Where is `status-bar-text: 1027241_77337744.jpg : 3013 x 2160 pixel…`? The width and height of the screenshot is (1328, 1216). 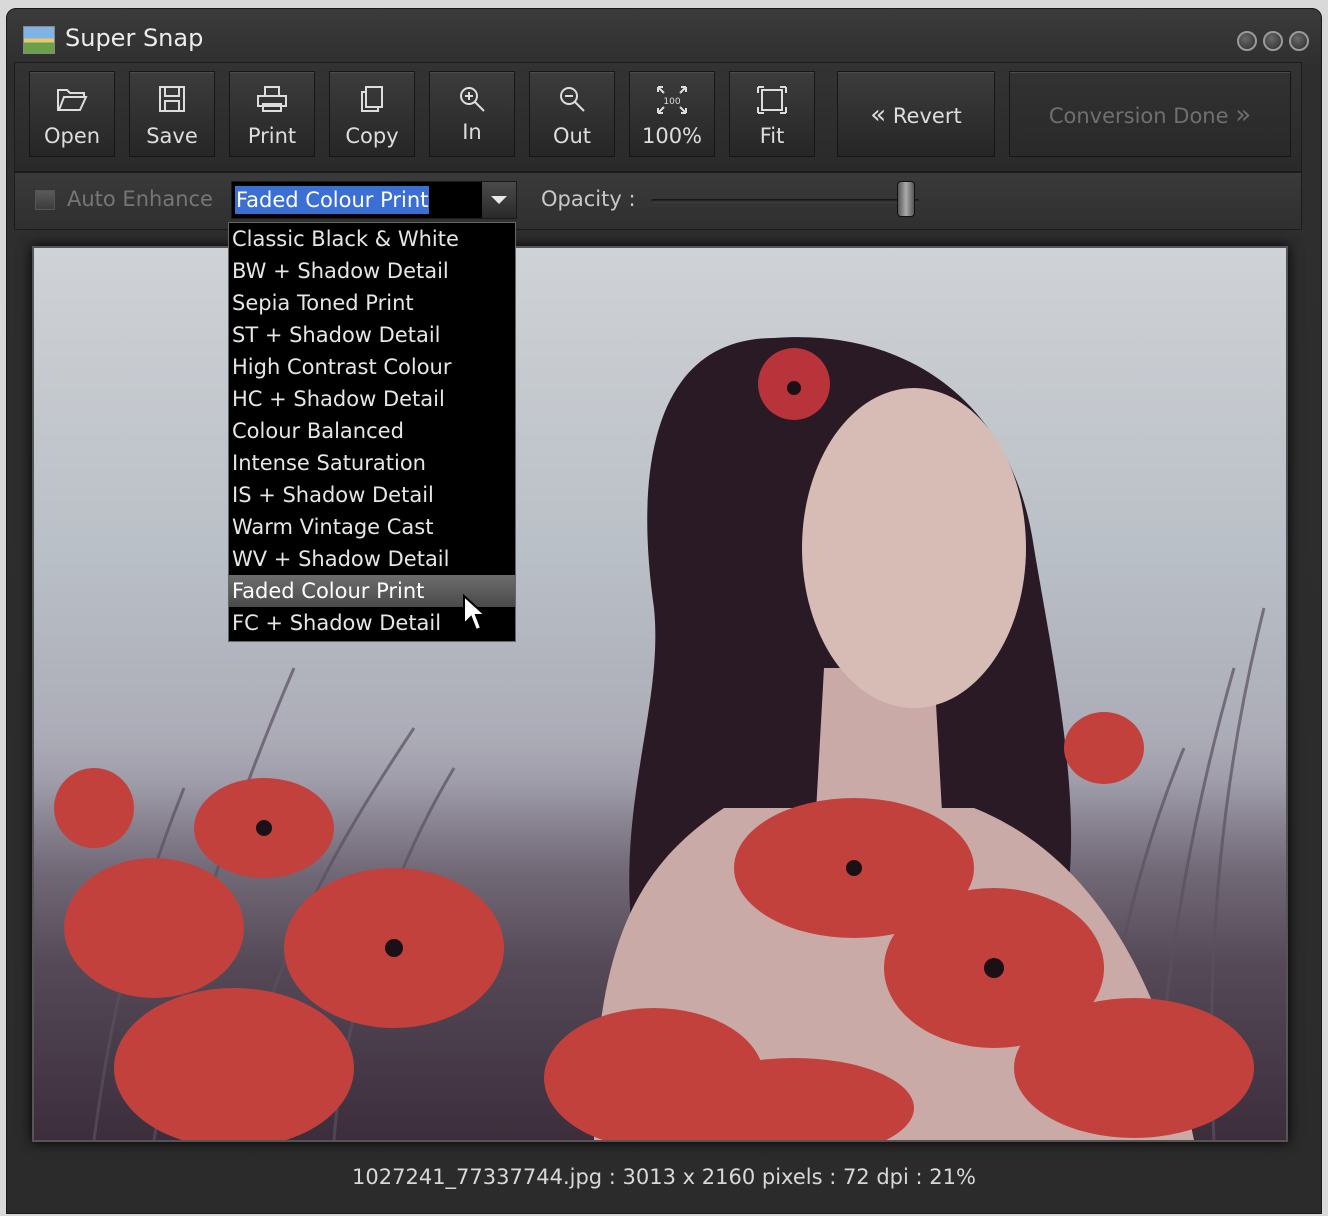
status-bar-text: 1027241_77337744.jpg : 3013 x 2160 pixel… is located at coordinates (664, 1177).